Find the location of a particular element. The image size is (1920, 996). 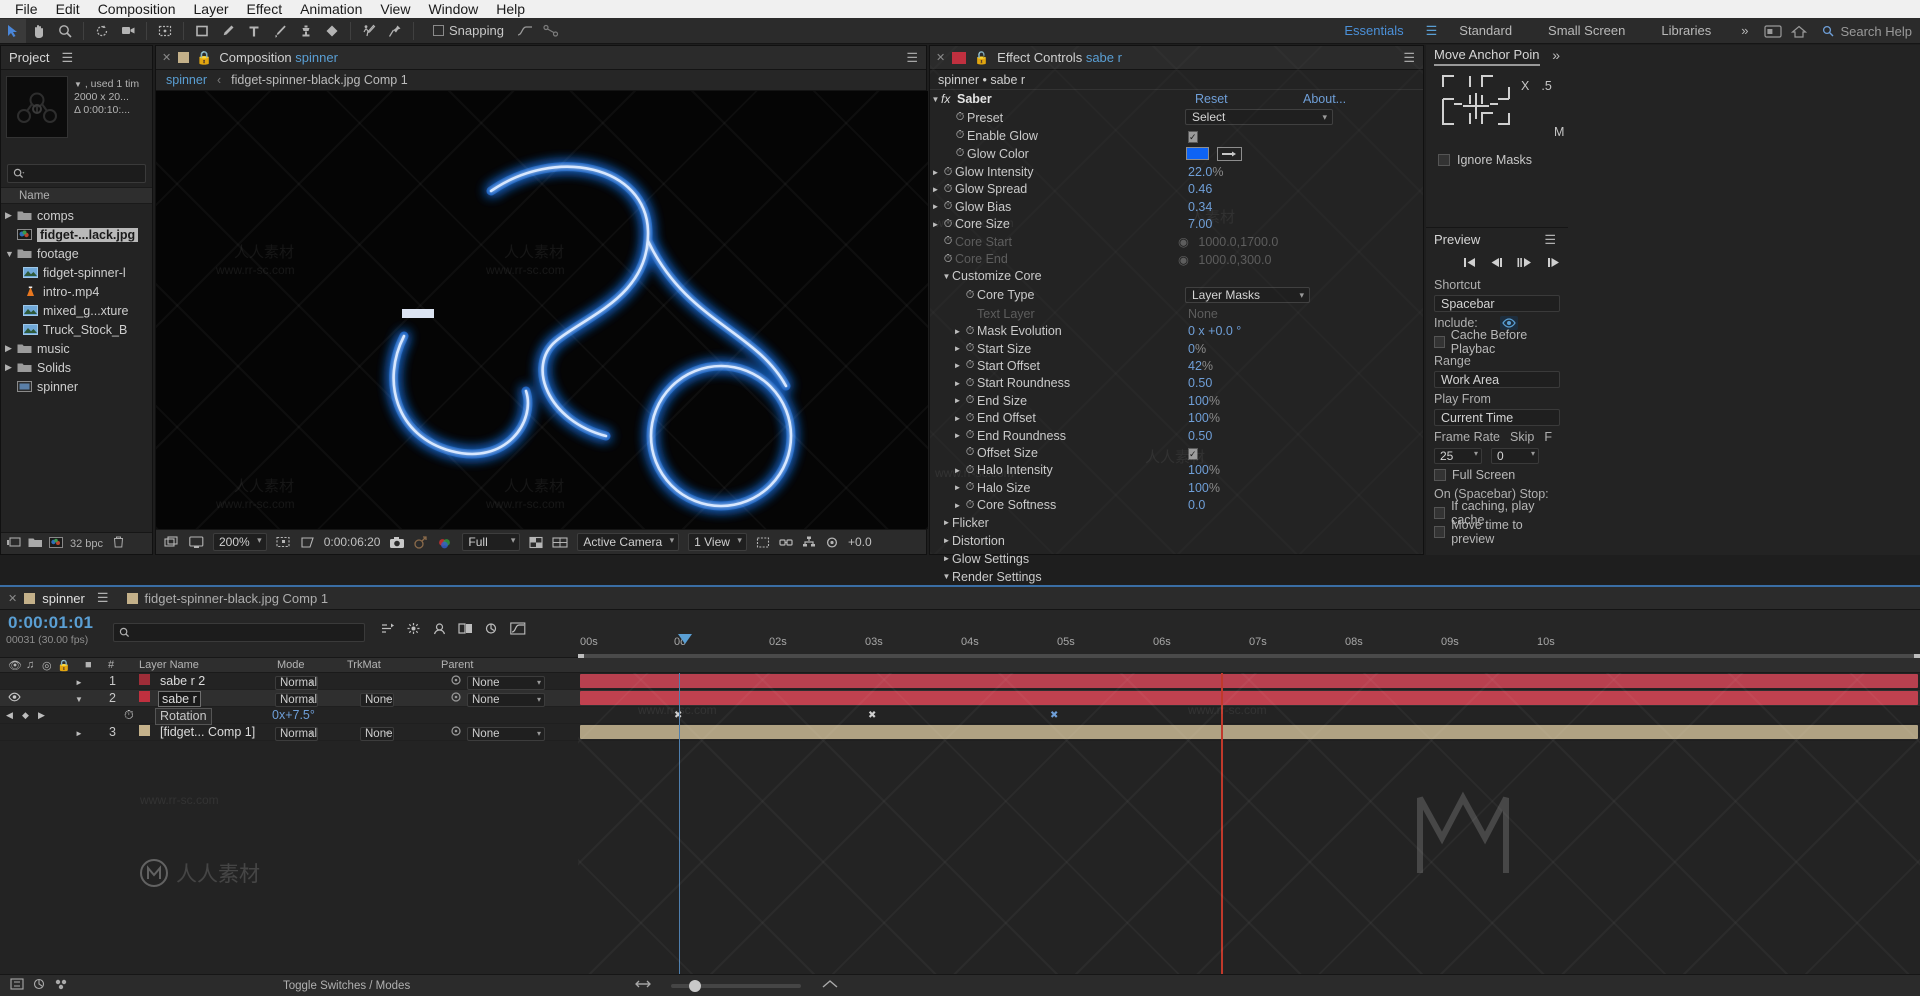

composition-panel-menu-icon: ☰ is located at coordinates (912, 58).